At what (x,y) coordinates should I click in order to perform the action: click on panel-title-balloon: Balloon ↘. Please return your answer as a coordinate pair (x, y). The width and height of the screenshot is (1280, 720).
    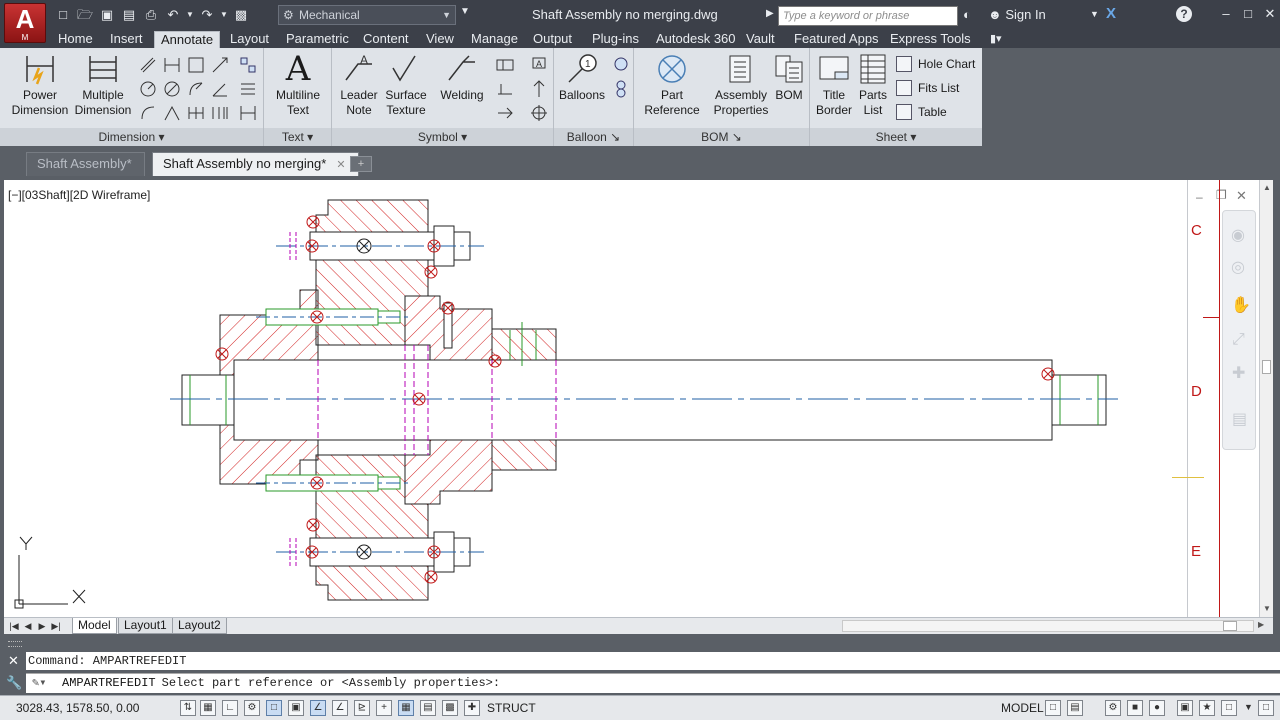
    Looking at the image, I should click on (593, 137).